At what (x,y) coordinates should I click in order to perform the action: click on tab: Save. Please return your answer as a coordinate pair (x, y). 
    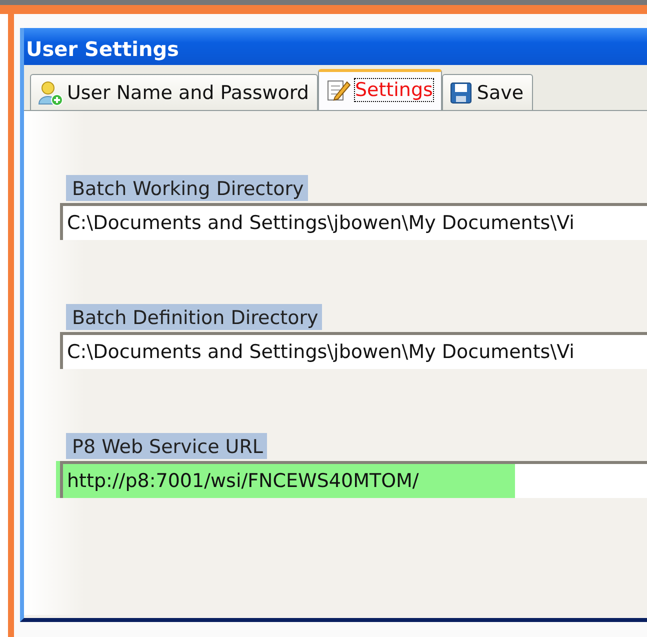
    Looking at the image, I should click on (487, 92).